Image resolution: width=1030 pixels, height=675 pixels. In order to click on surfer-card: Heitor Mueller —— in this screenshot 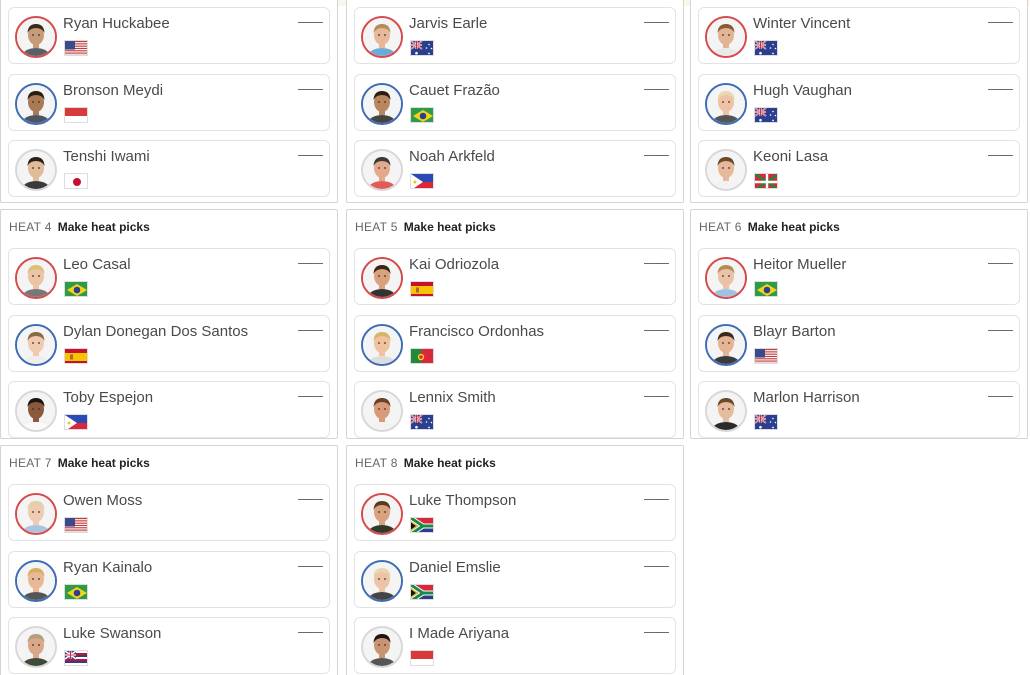, I will do `click(859, 276)`.